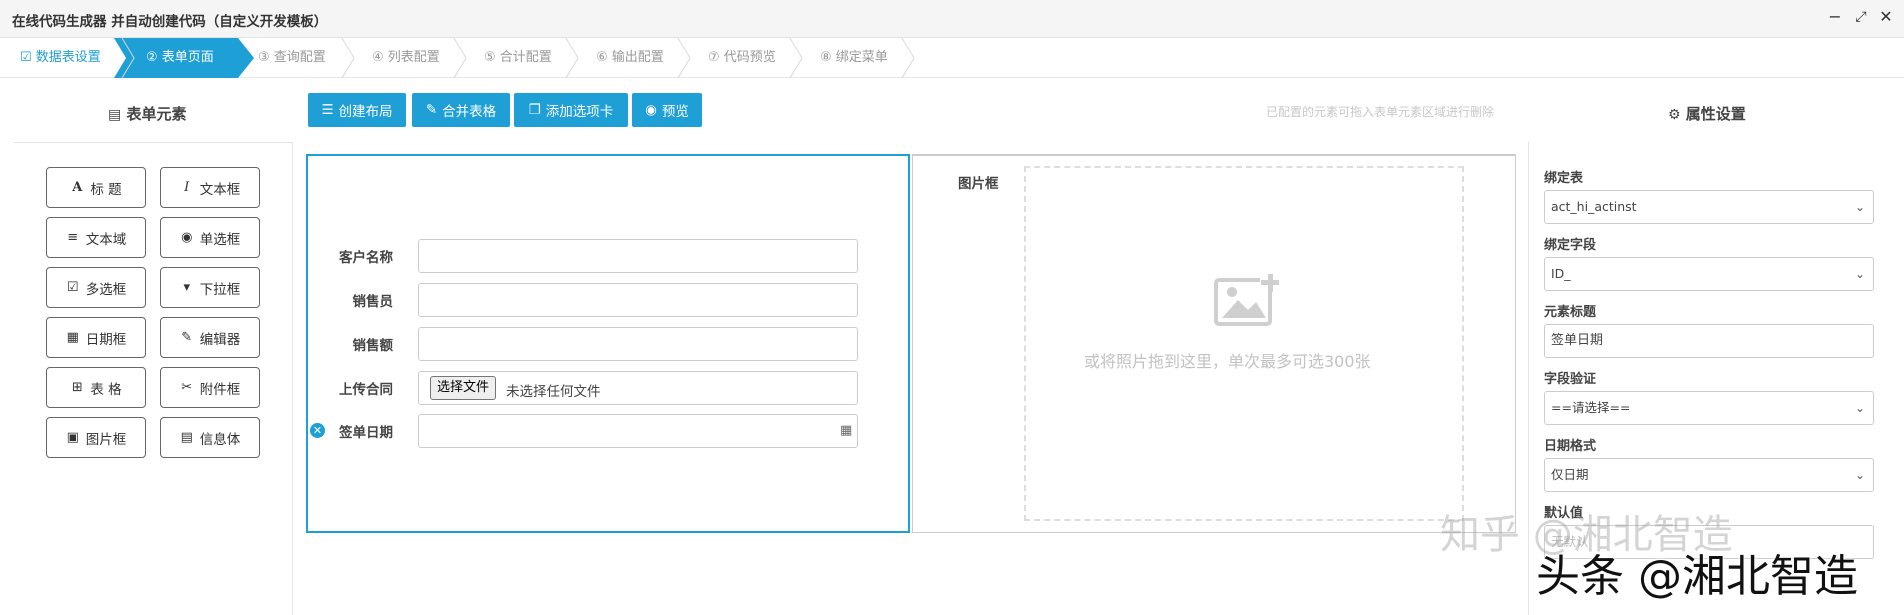  I want to click on close-icon: ✕, so click(1886, 17).